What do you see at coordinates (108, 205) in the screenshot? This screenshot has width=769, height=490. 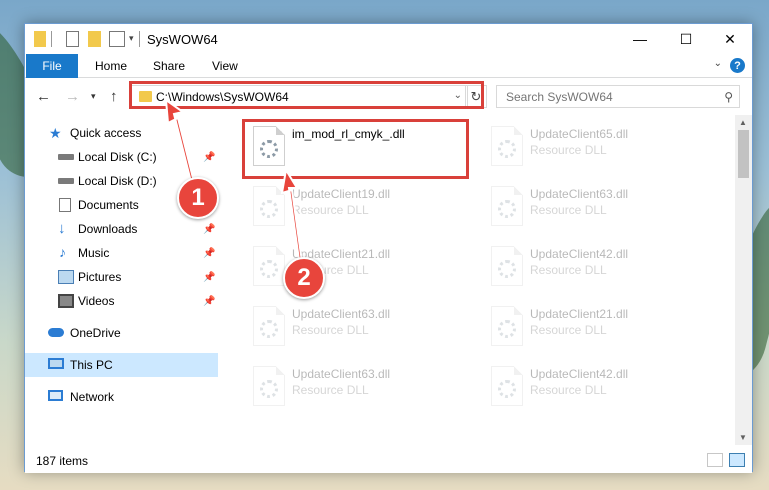 I see `sidebar-item-label: Documents` at bounding box center [108, 205].